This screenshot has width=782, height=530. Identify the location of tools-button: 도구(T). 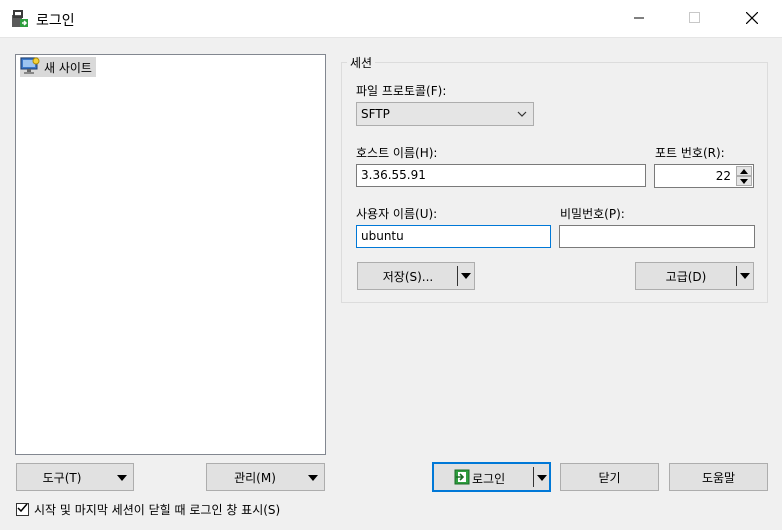
(75, 477).